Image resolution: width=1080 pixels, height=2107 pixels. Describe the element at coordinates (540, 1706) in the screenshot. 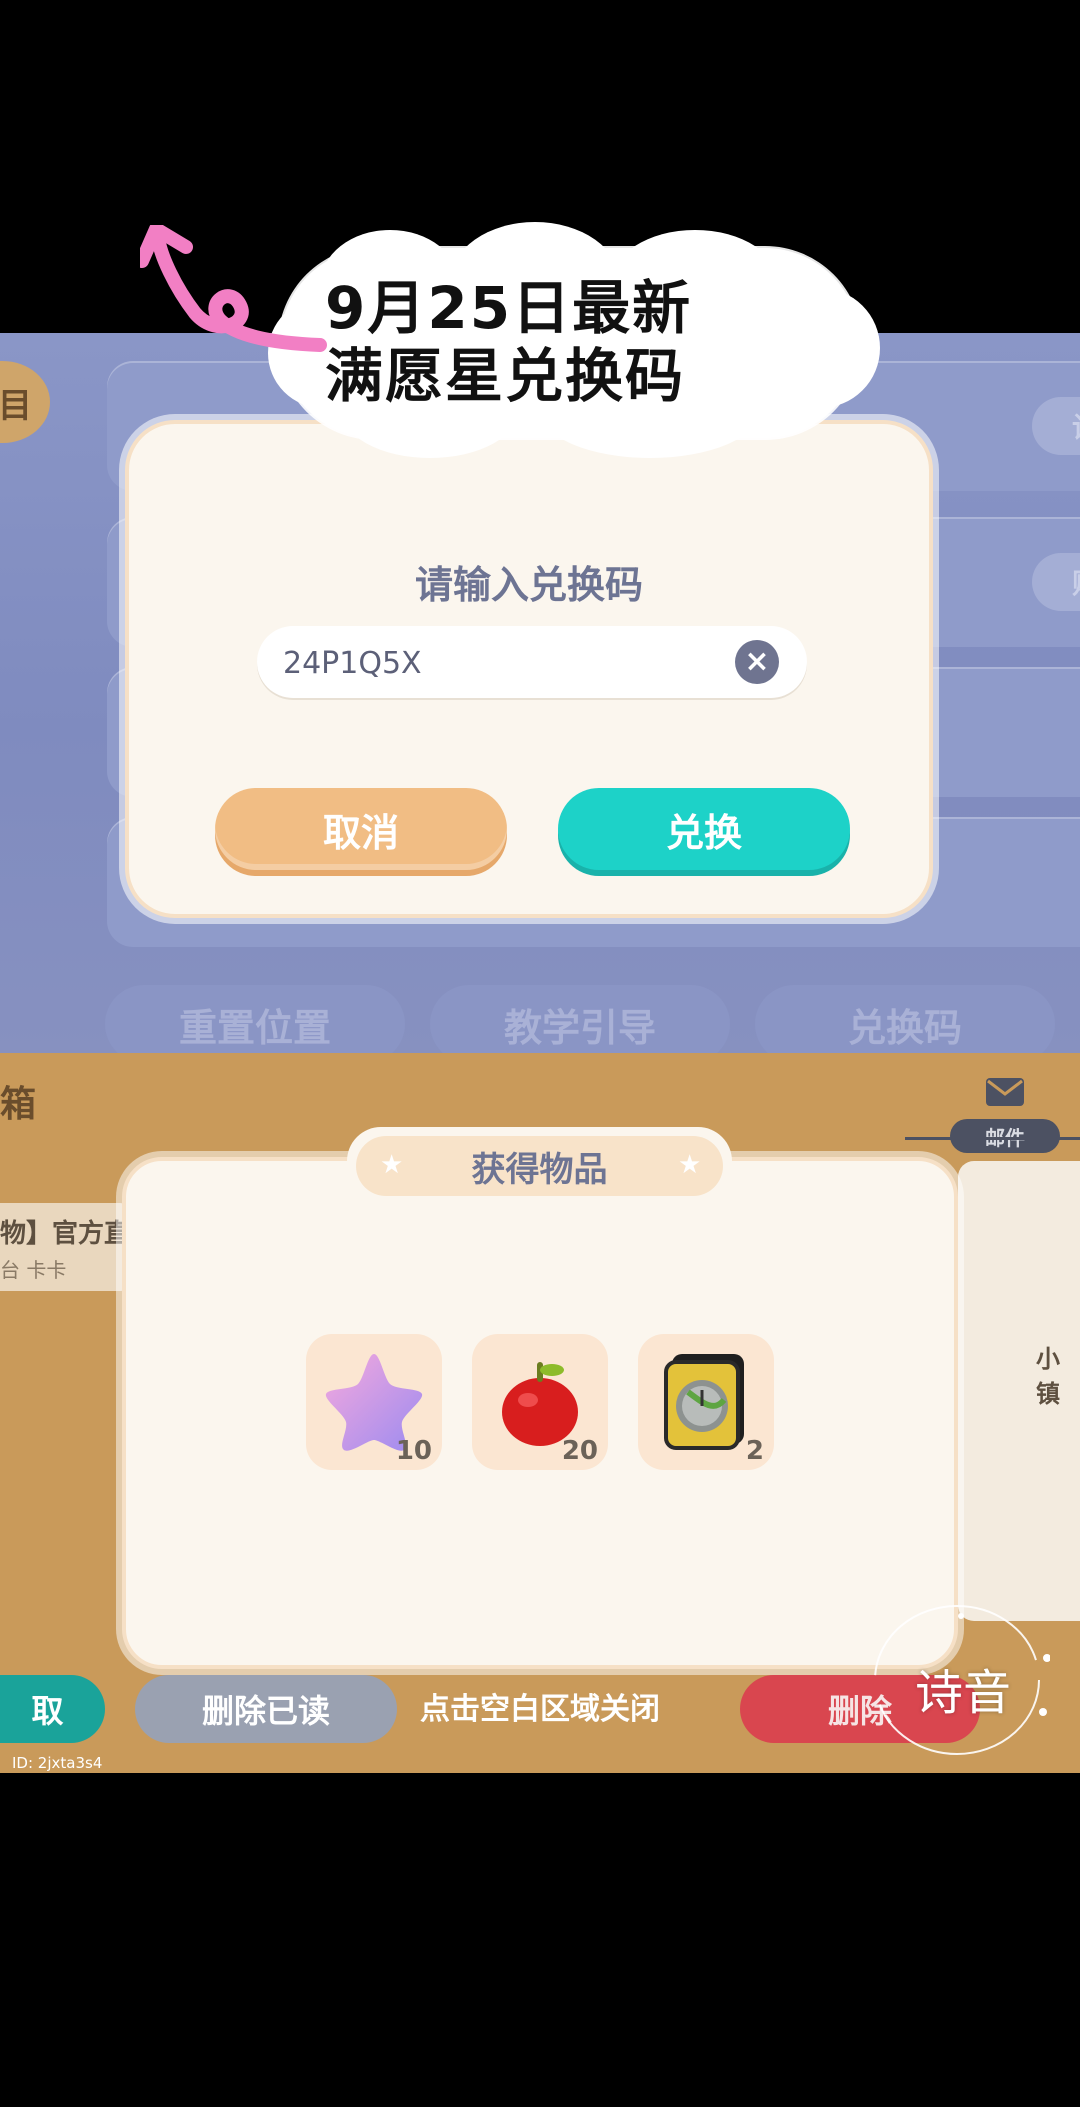

I see `close-hint: 点击空白区域关闭` at that location.